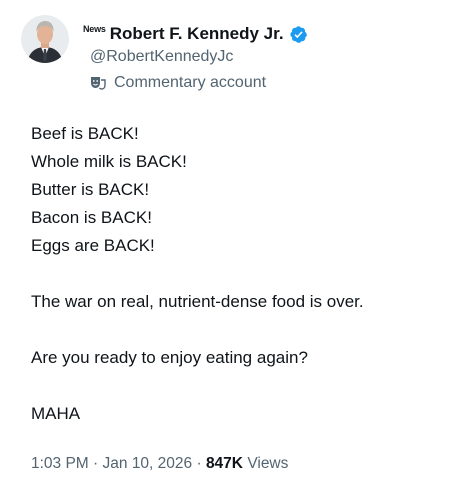 The width and height of the screenshot is (464, 492). I want to click on tweet-line: Whole milk is BACK!, so click(109, 161).